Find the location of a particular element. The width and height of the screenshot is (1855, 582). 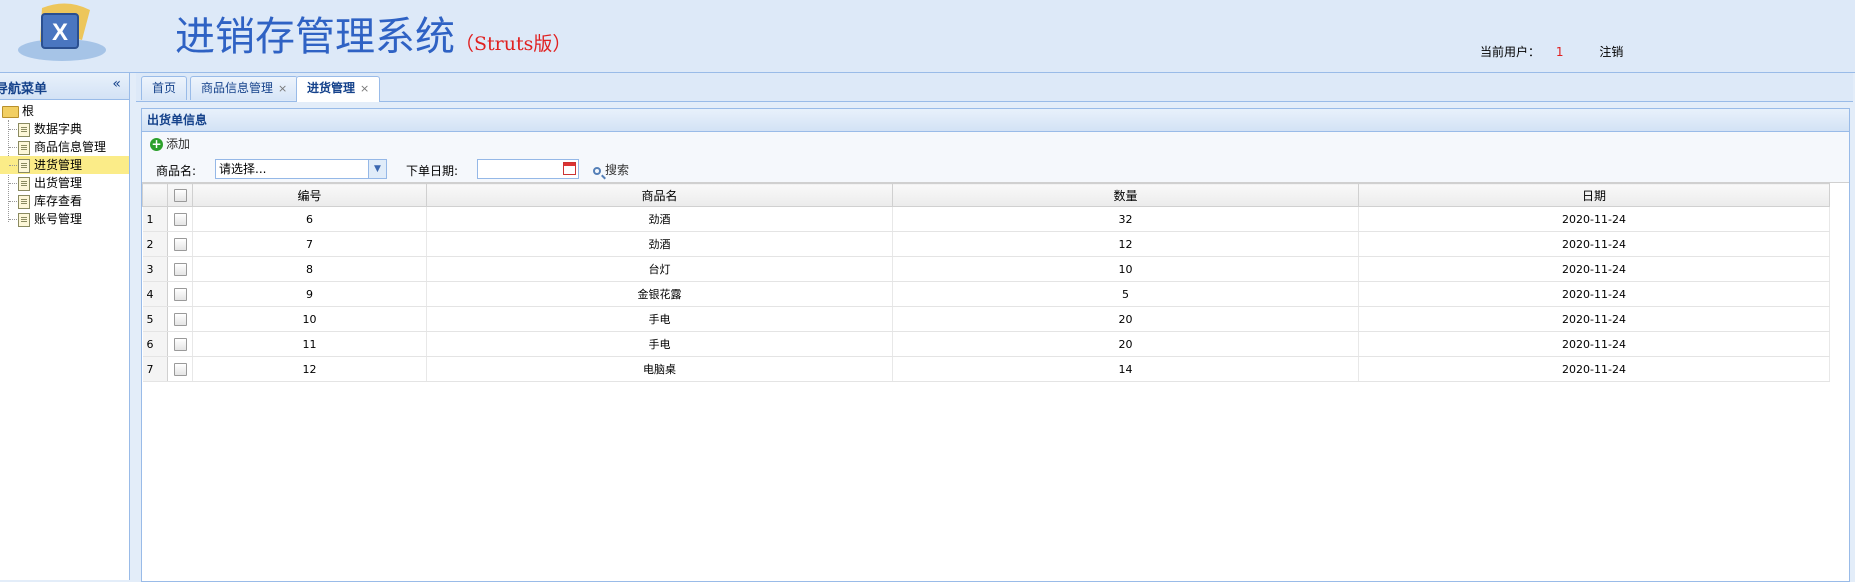

sidebar-item-data-dictionary: 数据字典 is located at coordinates (64, 129).